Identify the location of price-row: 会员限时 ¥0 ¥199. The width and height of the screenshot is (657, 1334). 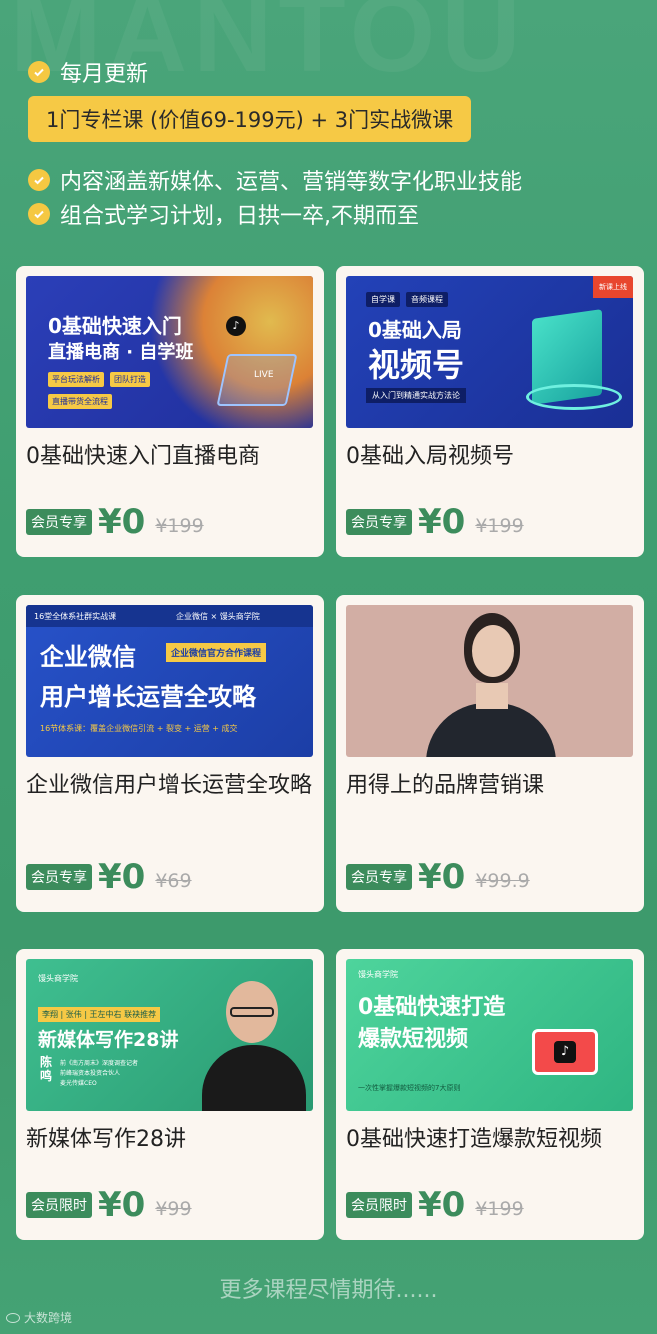
(435, 1205).